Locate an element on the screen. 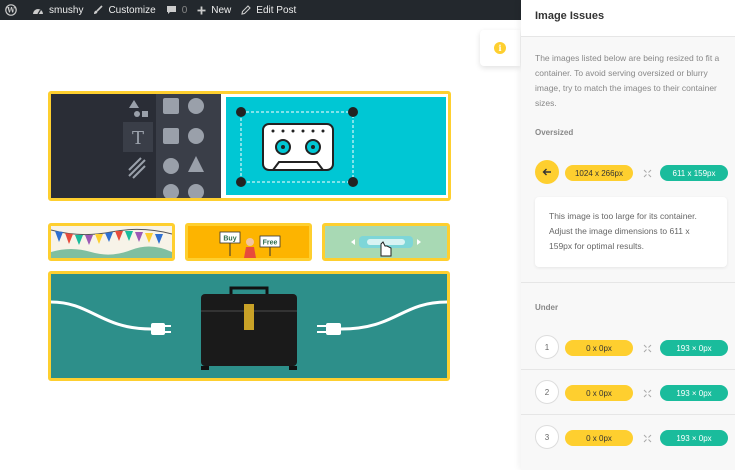  comments-count: 0 is located at coordinates (184, 10).